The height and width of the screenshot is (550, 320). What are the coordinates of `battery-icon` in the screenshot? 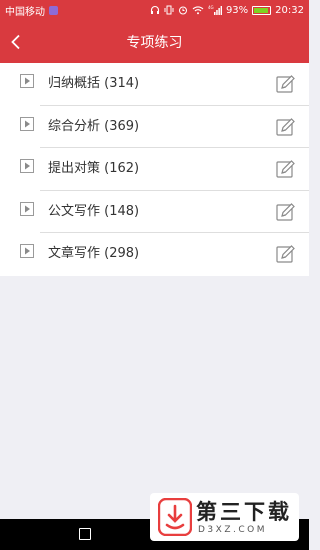 It's located at (262, 10).